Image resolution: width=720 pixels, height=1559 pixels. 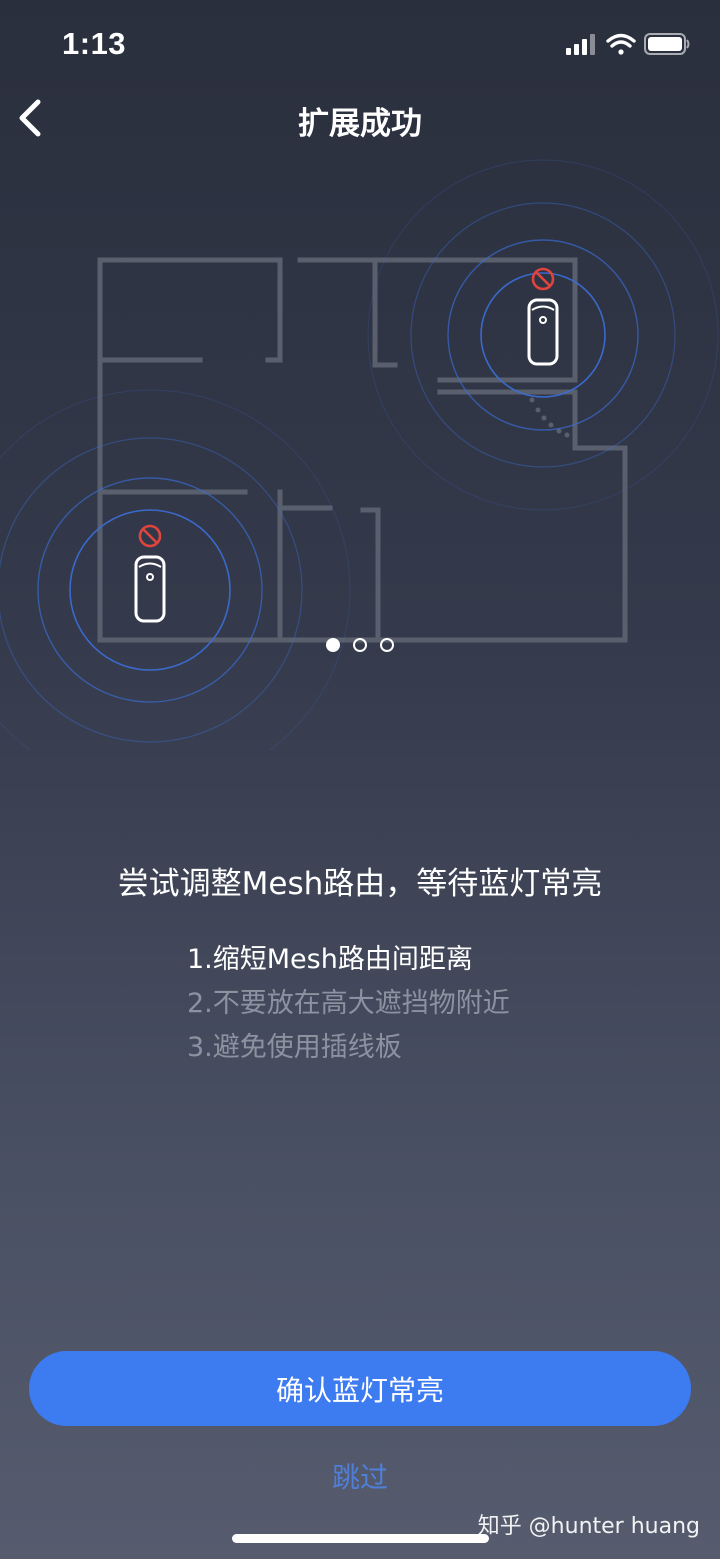 I want to click on status-time: 1:13, so click(x=94, y=43).